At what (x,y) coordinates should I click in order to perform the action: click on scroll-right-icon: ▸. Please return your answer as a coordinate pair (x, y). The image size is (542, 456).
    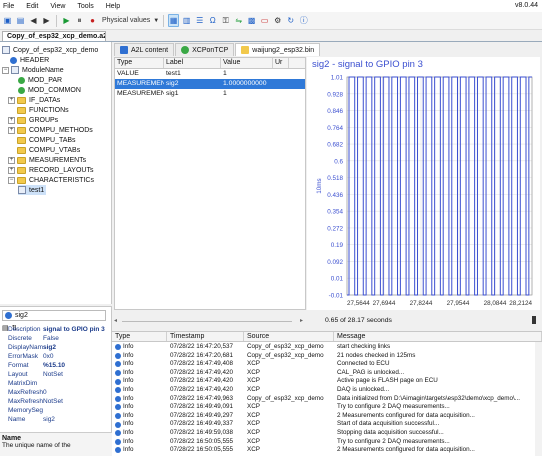
    Looking at the image, I should click on (302, 321).